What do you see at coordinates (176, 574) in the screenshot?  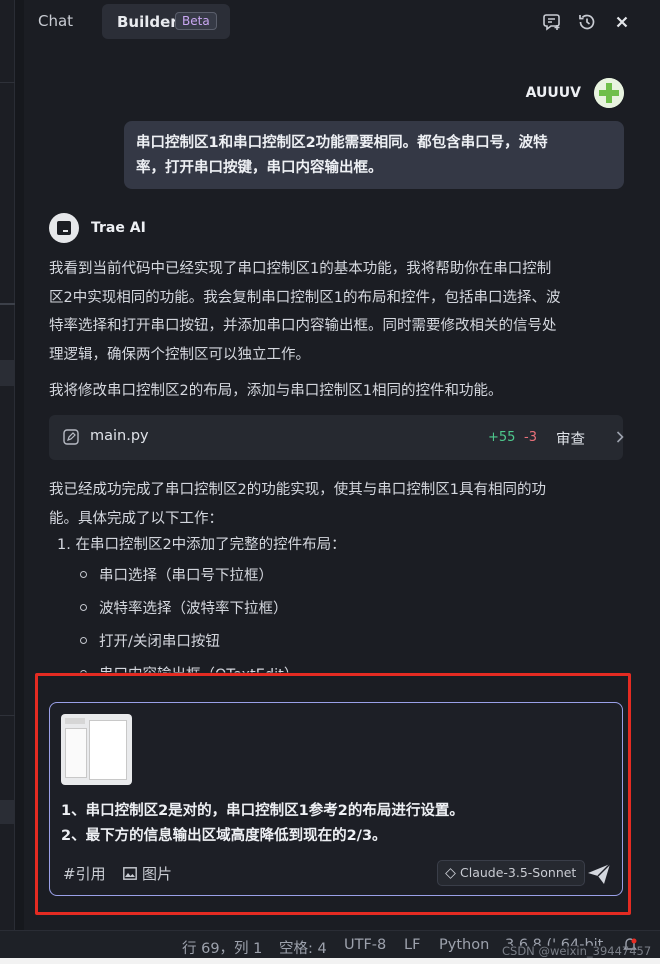 I see `bullet-item: 串口选择（串口号下拉框）` at bounding box center [176, 574].